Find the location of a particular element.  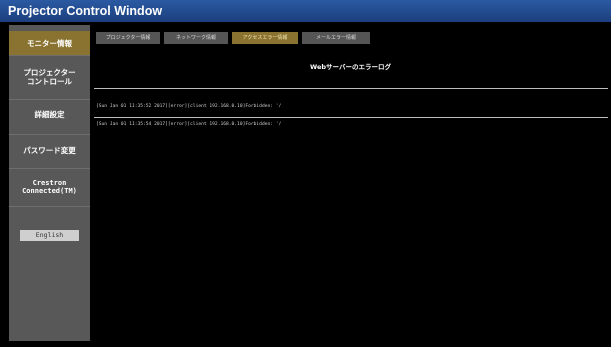

sidebar-item-crestron-connected: Crestron Connected(TM) is located at coordinates (49, 187).